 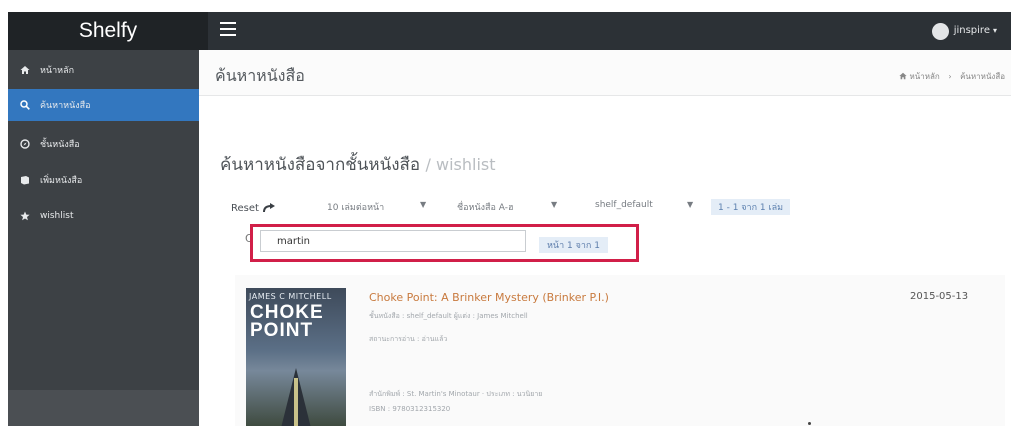 What do you see at coordinates (994, 30) in the screenshot?
I see `chevron-down-icon: ▾` at bounding box center [994, 30].